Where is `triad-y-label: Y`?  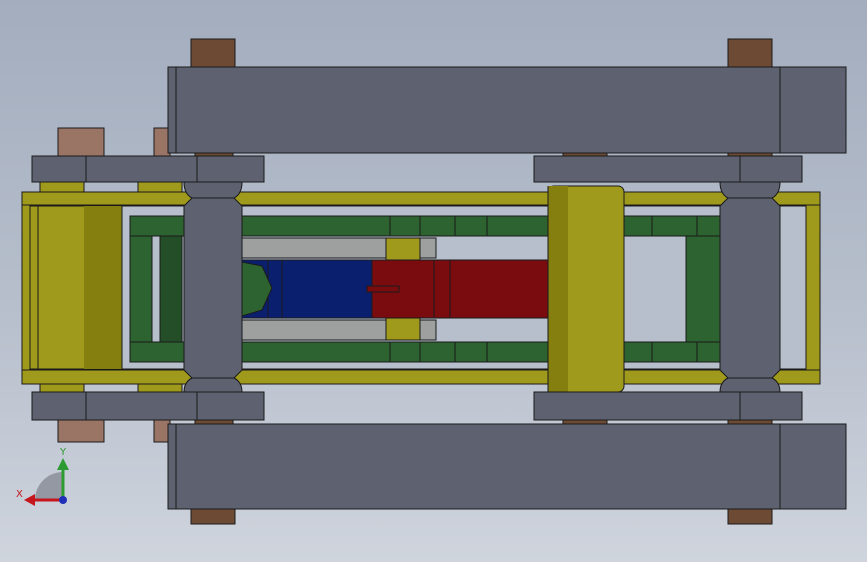 triad-y-label: Y is located at coordinates (63, 452).